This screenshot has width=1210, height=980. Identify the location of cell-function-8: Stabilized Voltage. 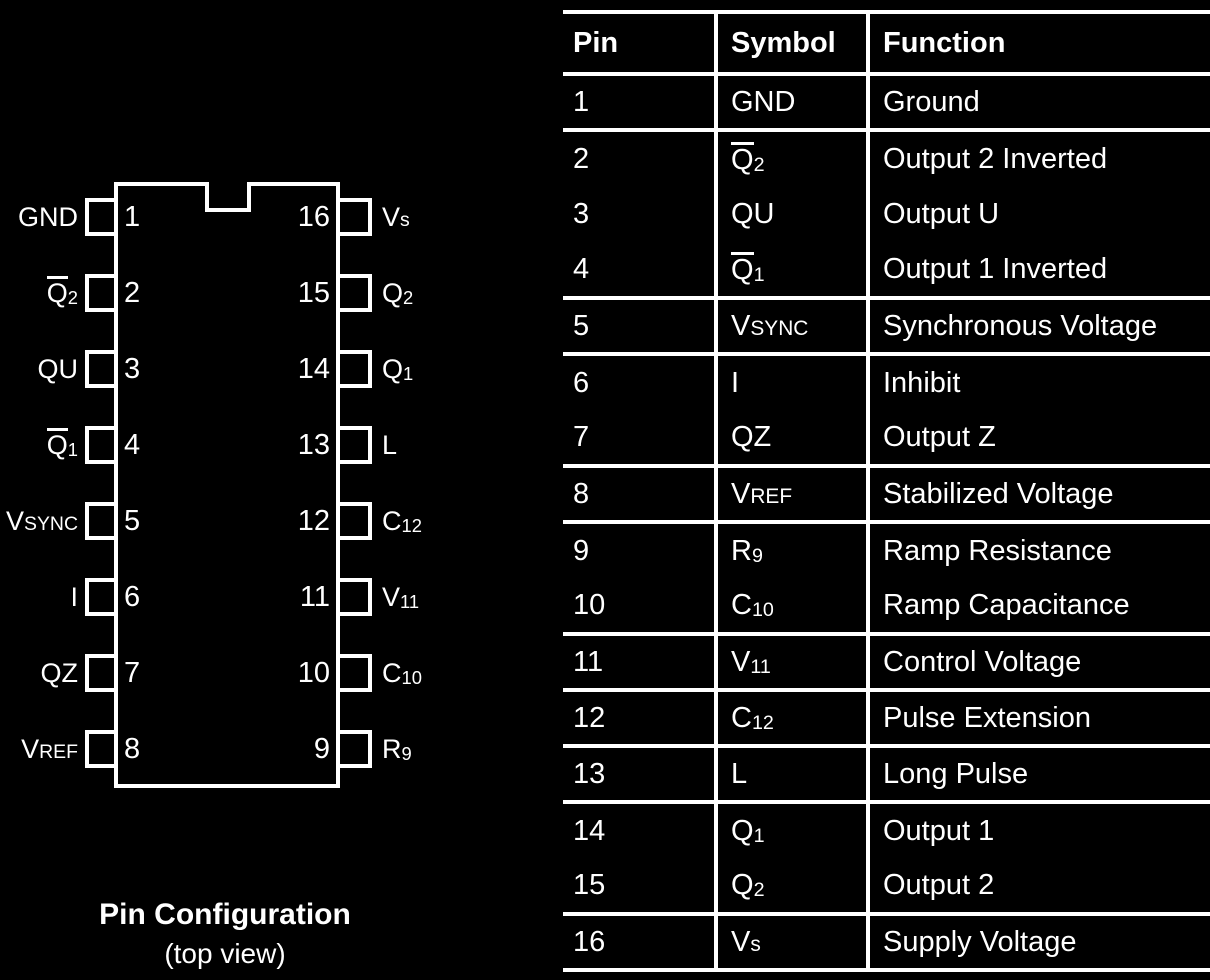
(1038, 493).